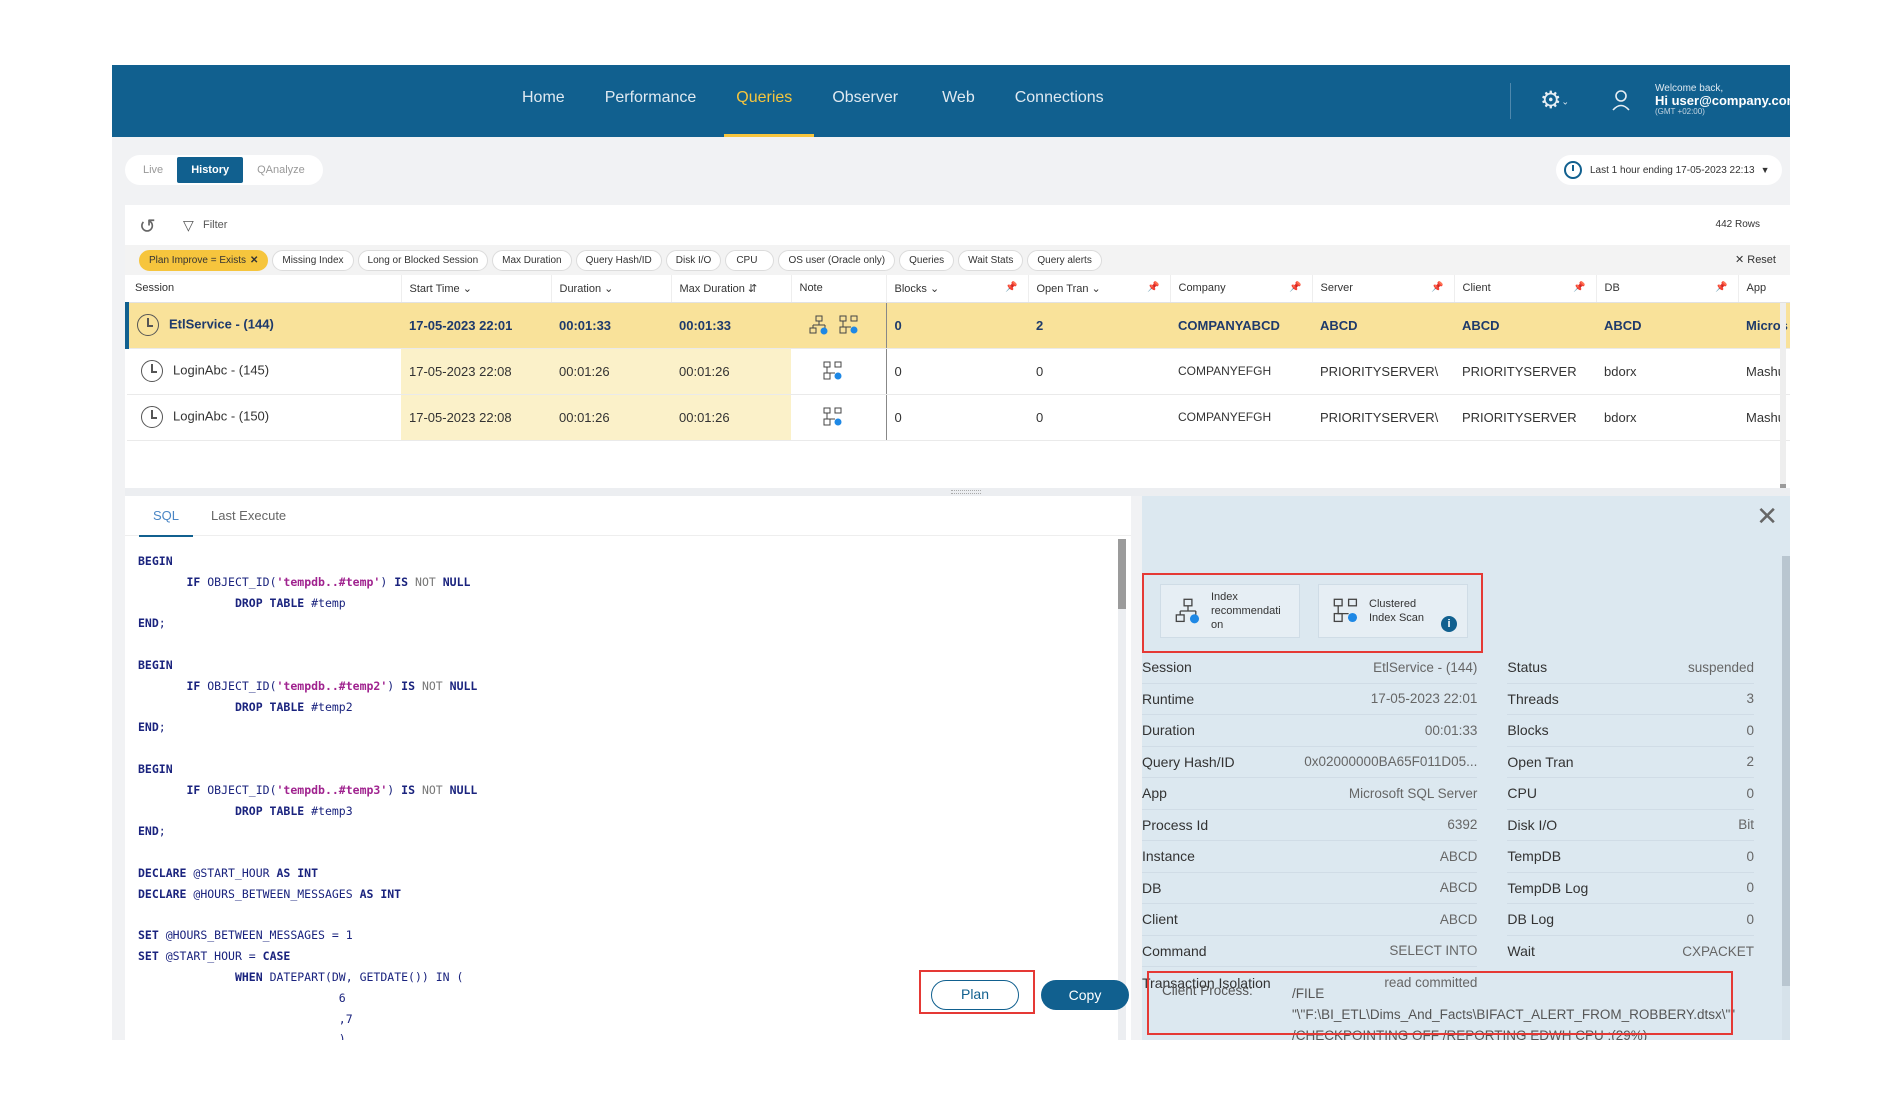  What do you see at coordinates (1099, 371) in the screenshot?
I see `cell-open-tran: 0` at bounding box center [1099, 371].